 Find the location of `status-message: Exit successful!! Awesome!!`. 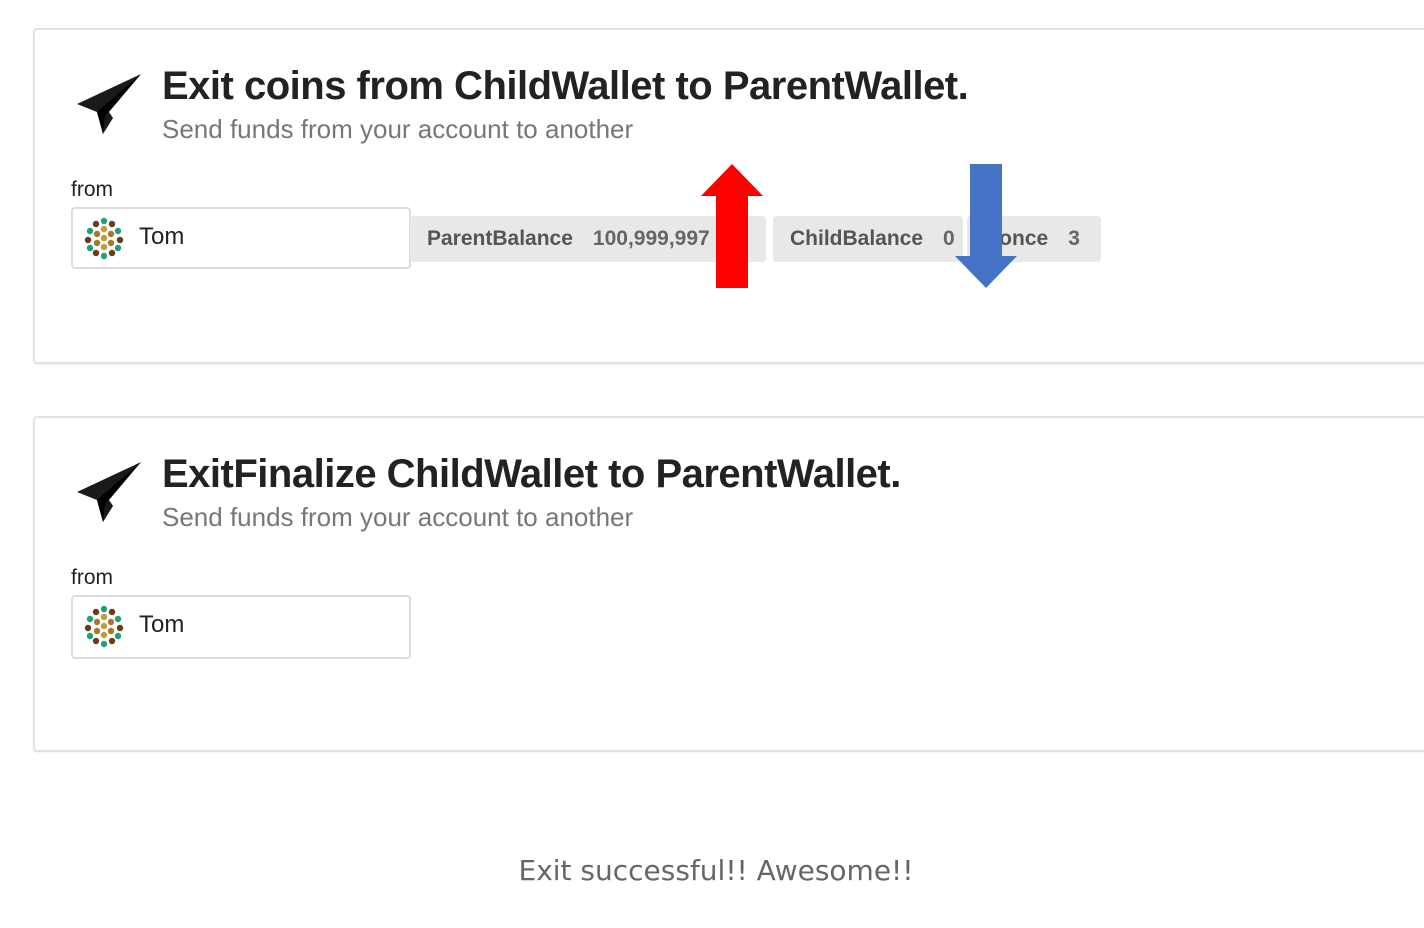

status-message: Exit successful!! Awesome!! is located at coordinates (716, 870).